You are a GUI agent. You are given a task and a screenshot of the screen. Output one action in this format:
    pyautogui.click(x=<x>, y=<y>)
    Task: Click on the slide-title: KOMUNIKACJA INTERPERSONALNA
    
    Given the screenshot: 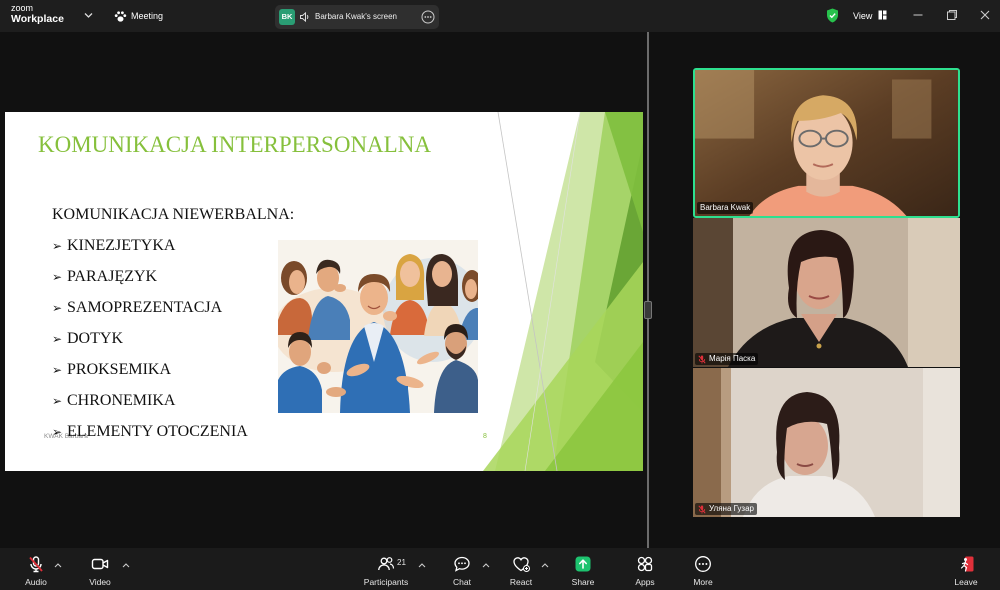 What is the action you would take?
    pyautogui.click(x=234, y=144)
    